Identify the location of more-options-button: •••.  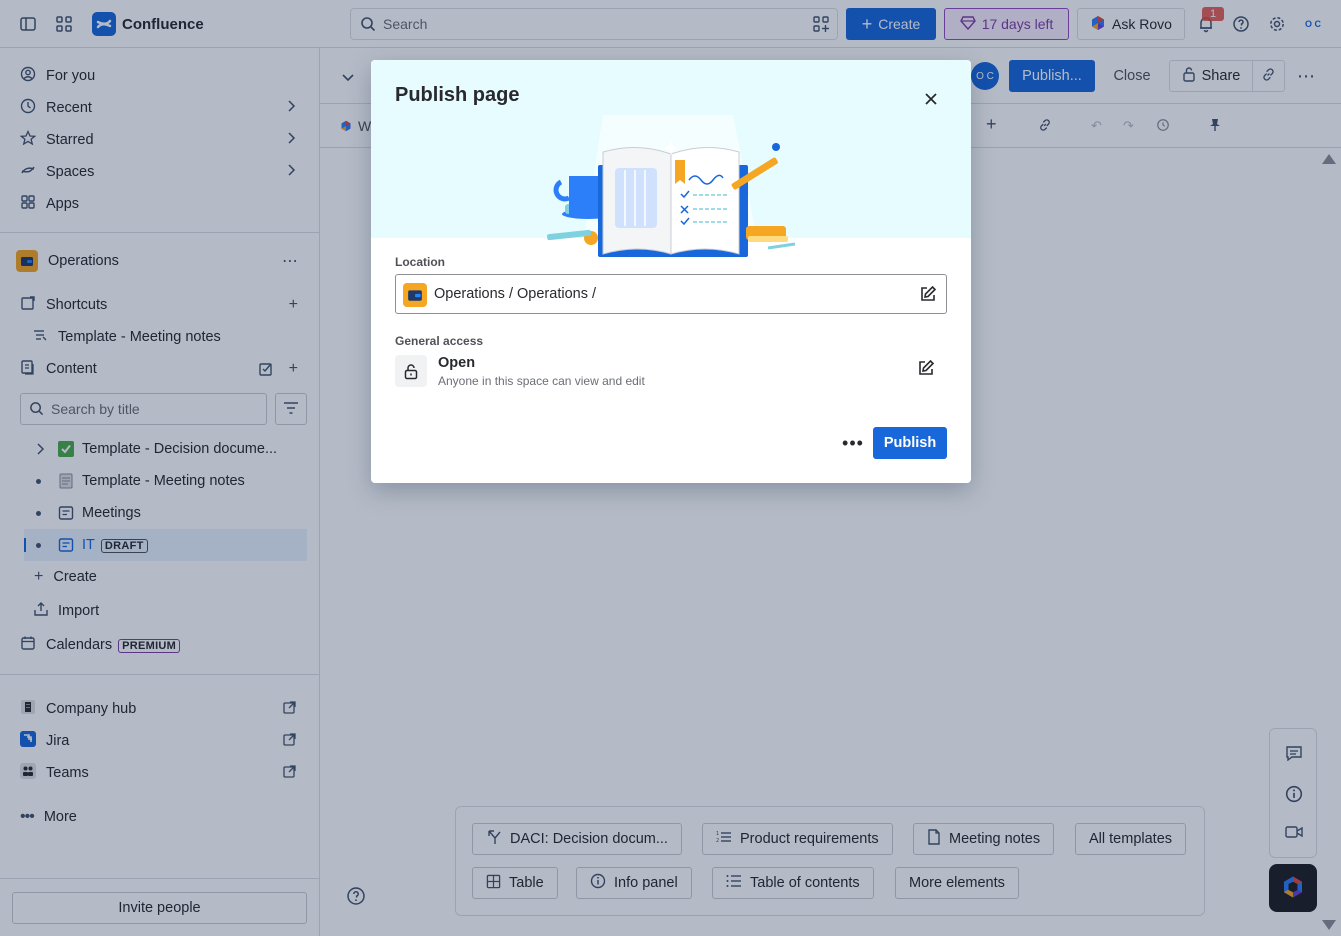
(853, 443).